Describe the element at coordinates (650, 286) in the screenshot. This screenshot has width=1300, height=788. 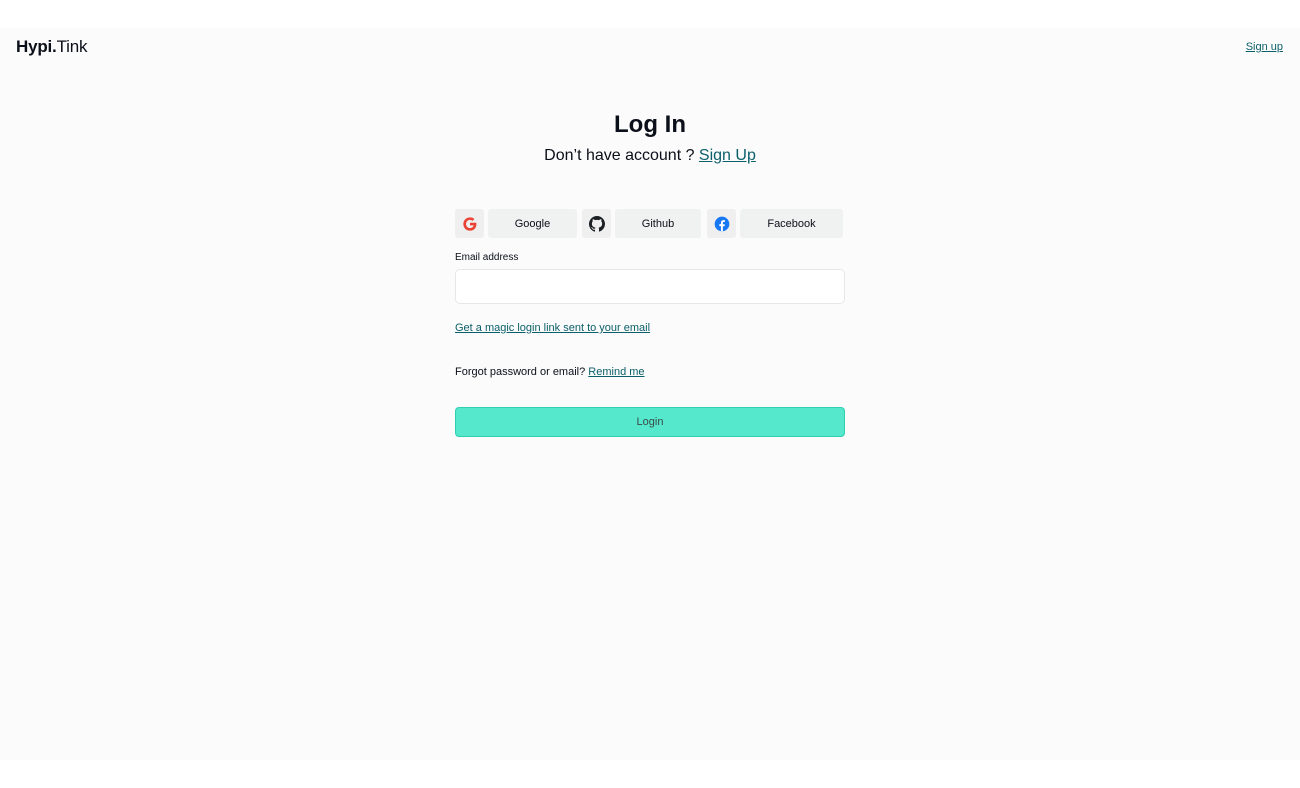
I see `email-input` at that location.